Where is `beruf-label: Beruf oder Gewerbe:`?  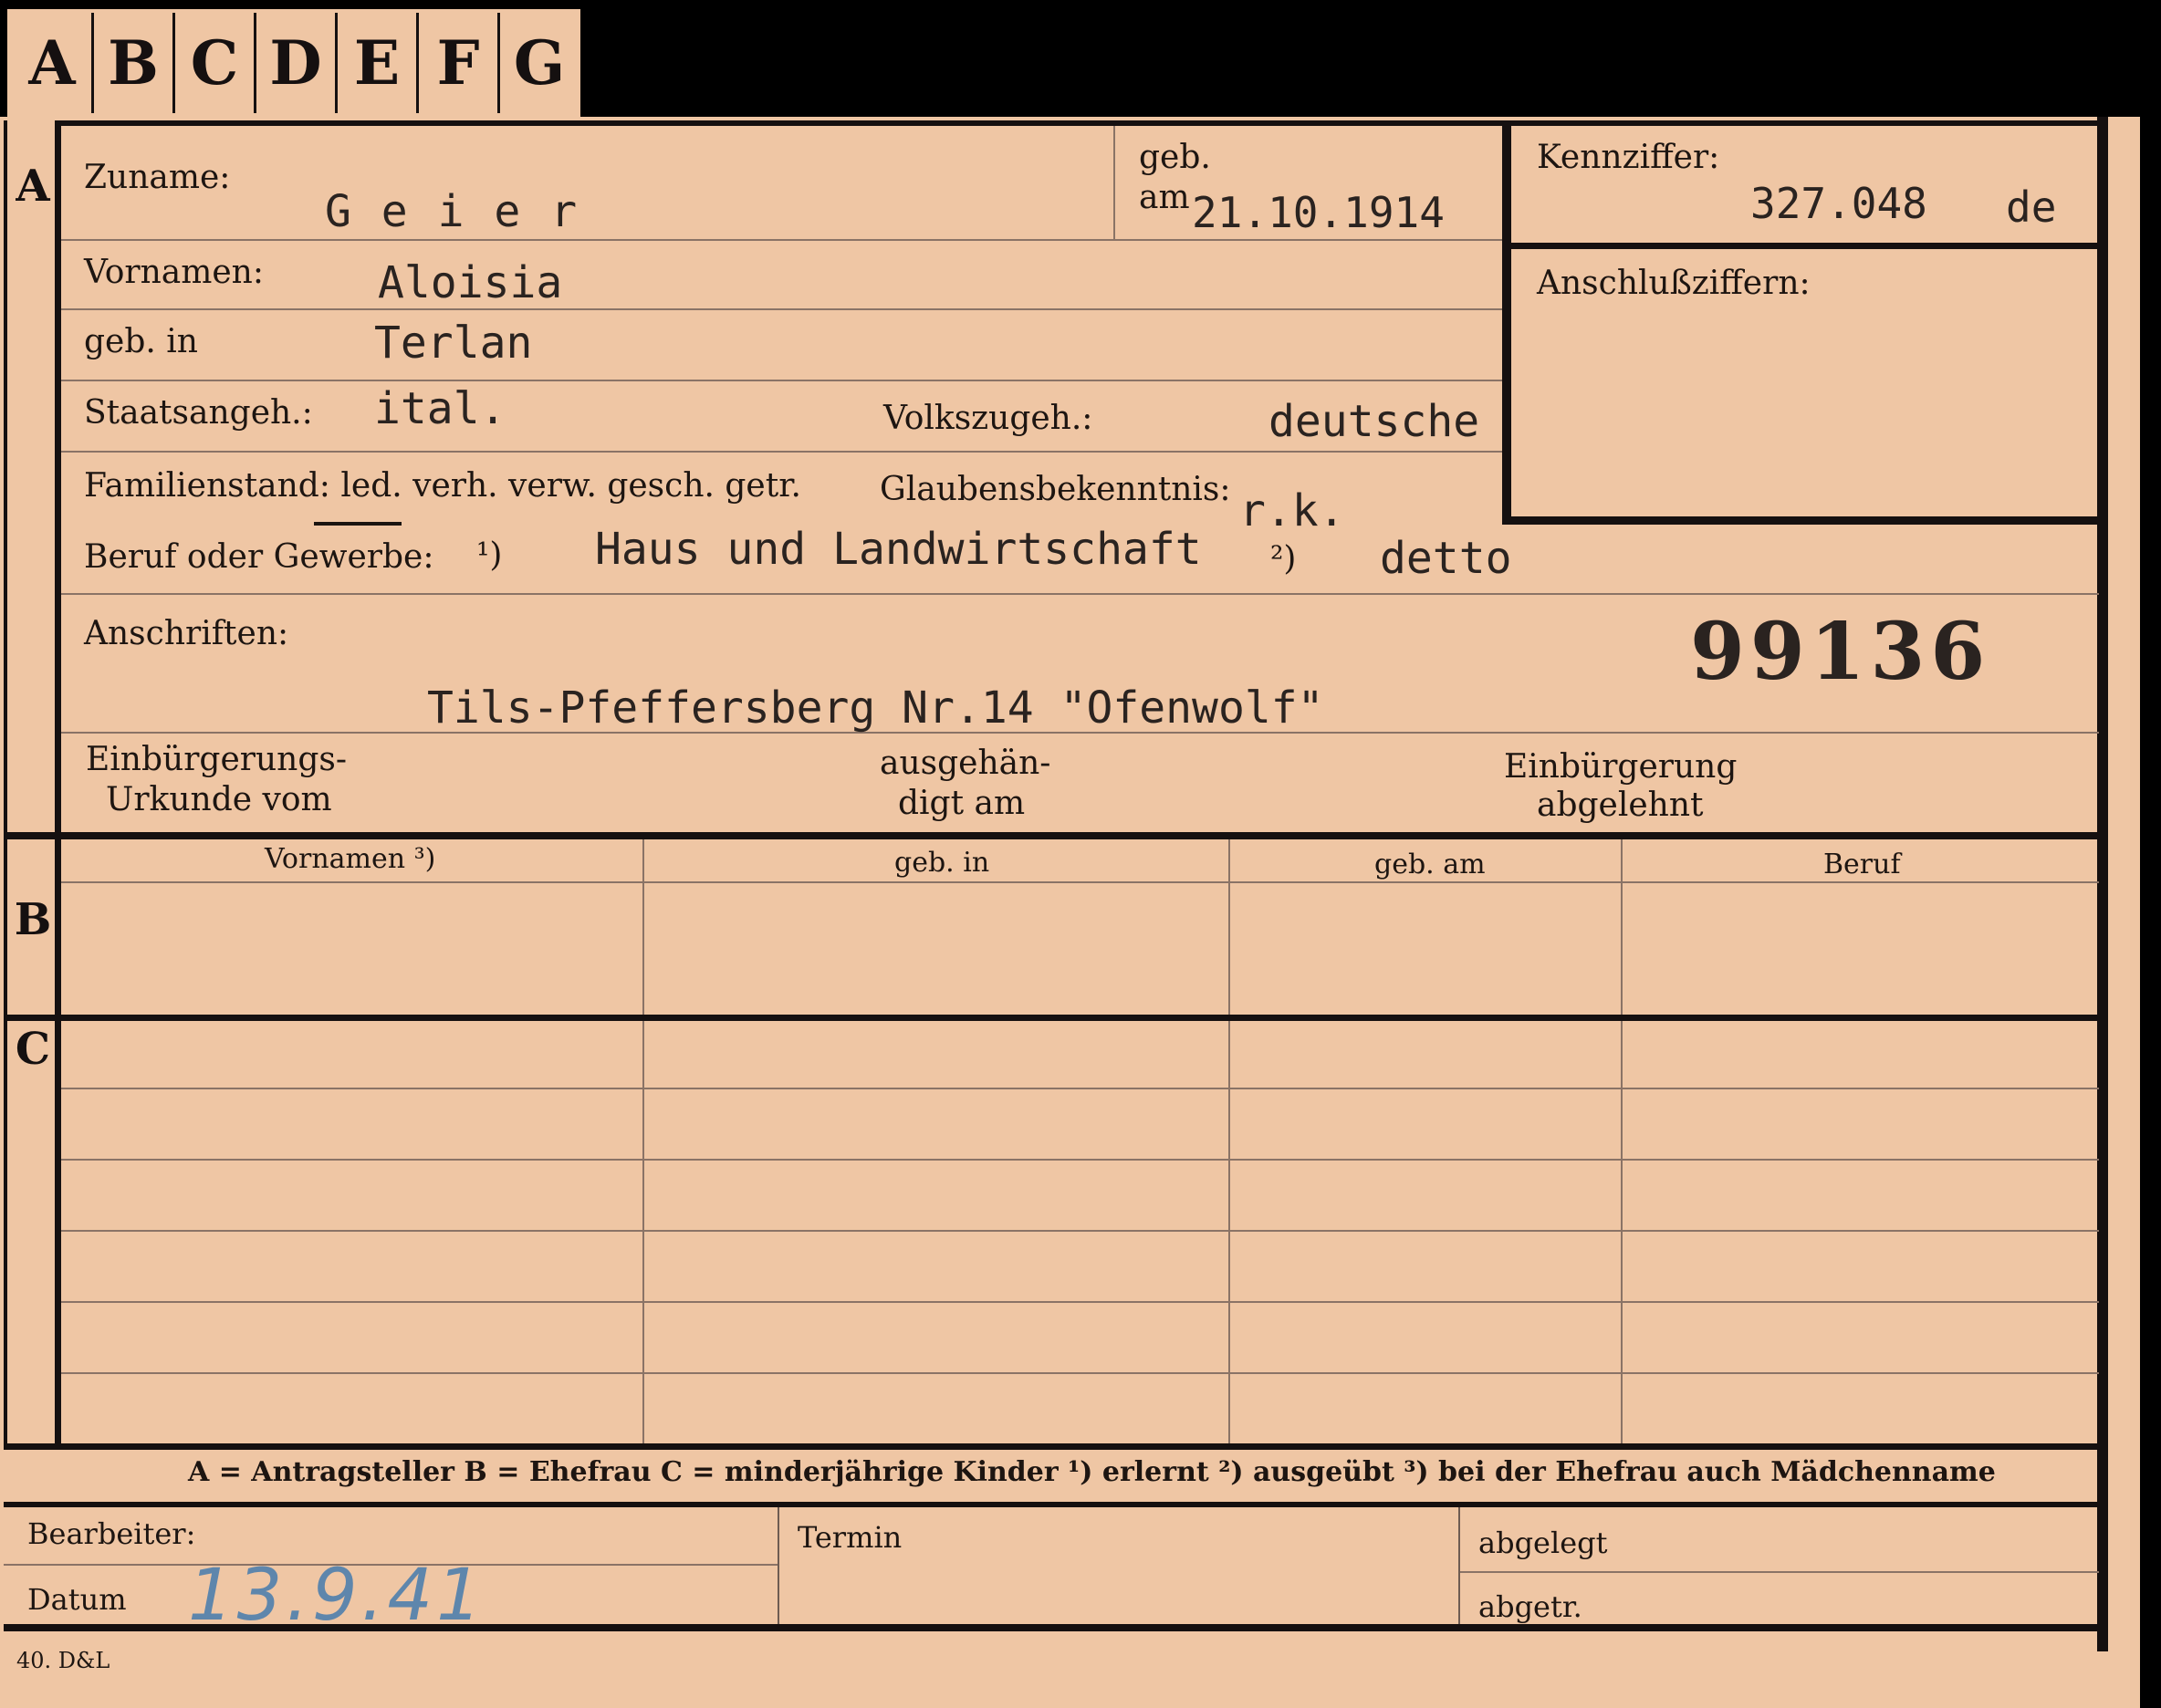 beruf-label: Beruf oder Gewerbe: is located at coordinates (259, 557).